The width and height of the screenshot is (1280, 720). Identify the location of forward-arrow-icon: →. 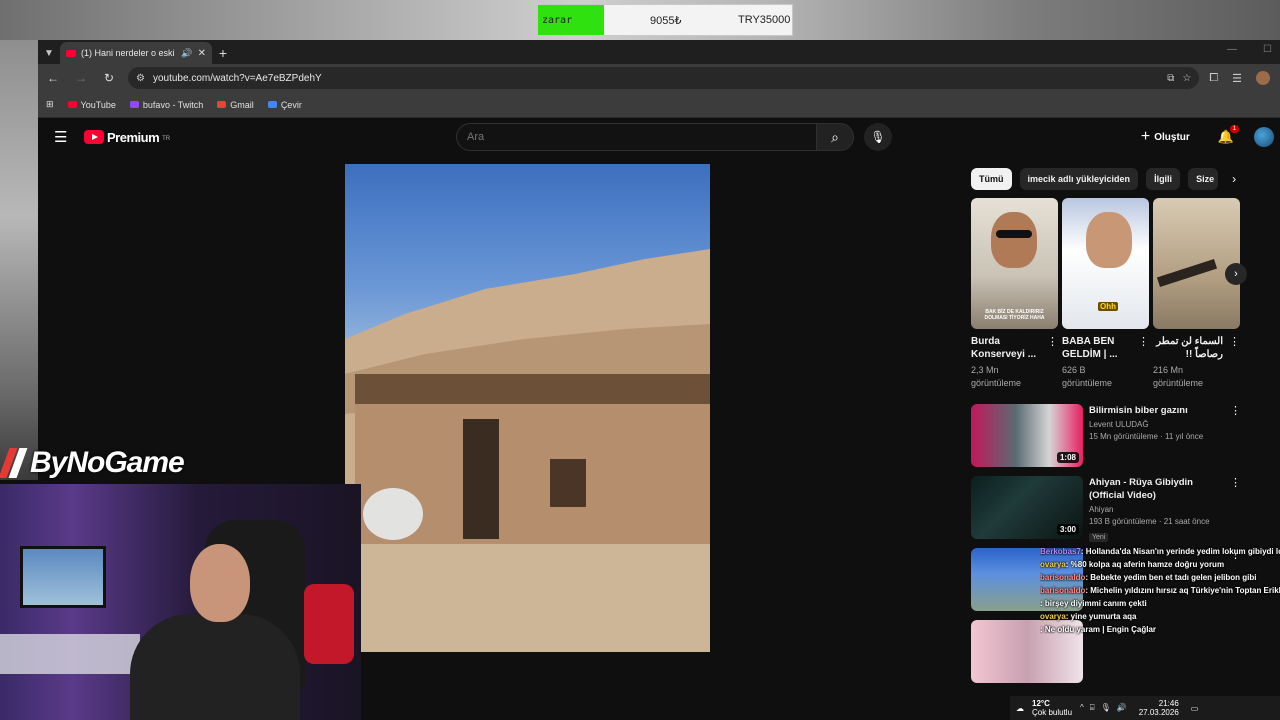
(81, 78).